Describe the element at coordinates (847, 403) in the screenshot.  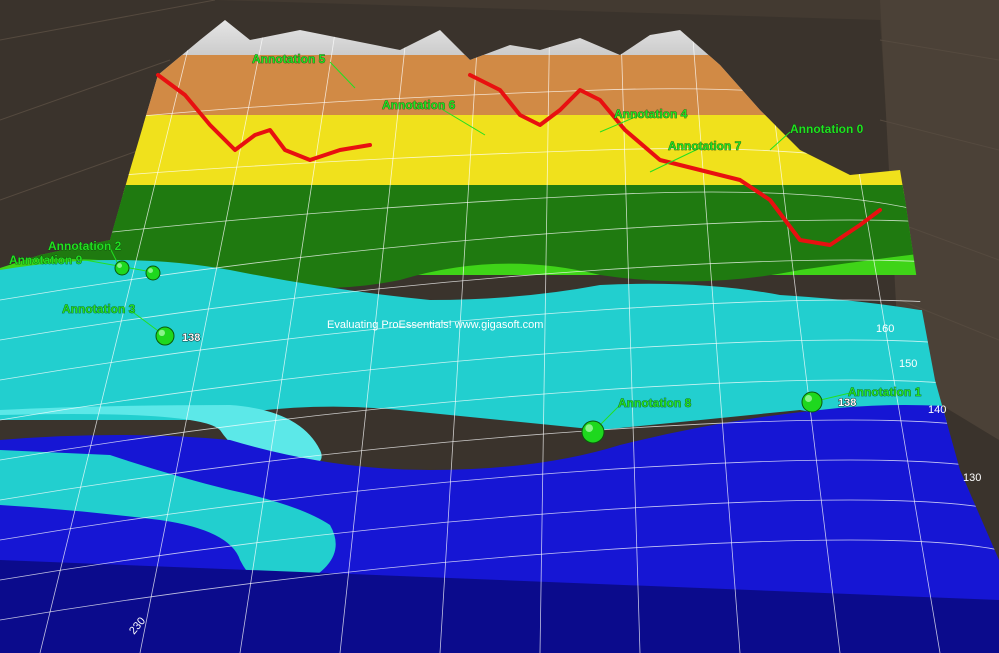
I see `annotation-1-value: 138` at that location.